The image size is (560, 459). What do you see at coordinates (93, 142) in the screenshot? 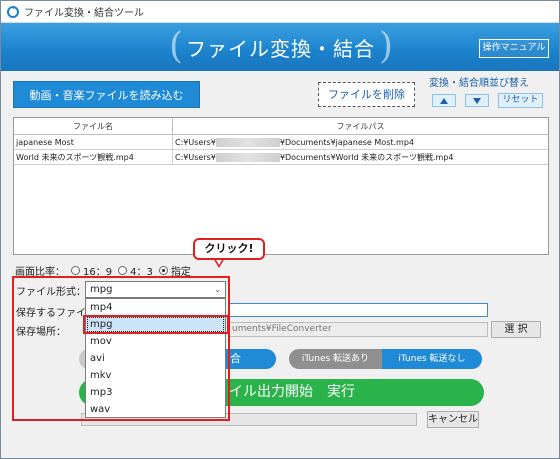
I see `row-filename: japanese Most` at bounding box center [93, 142].